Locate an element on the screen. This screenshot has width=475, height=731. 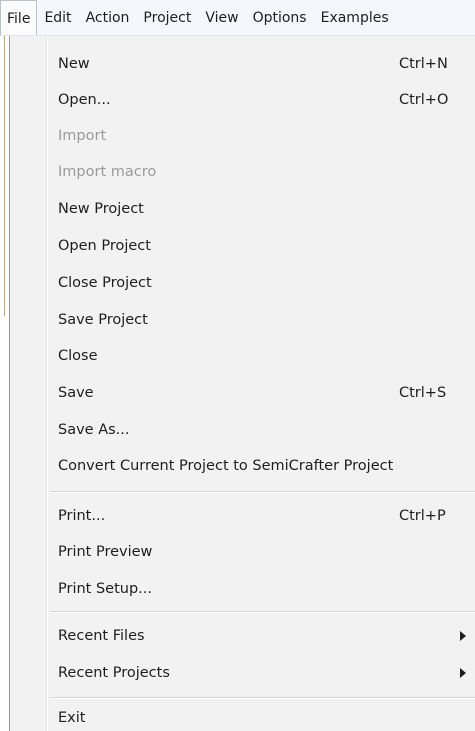
menu-item-recent-projects: Recent Projects is located at coordinates (242, 673).